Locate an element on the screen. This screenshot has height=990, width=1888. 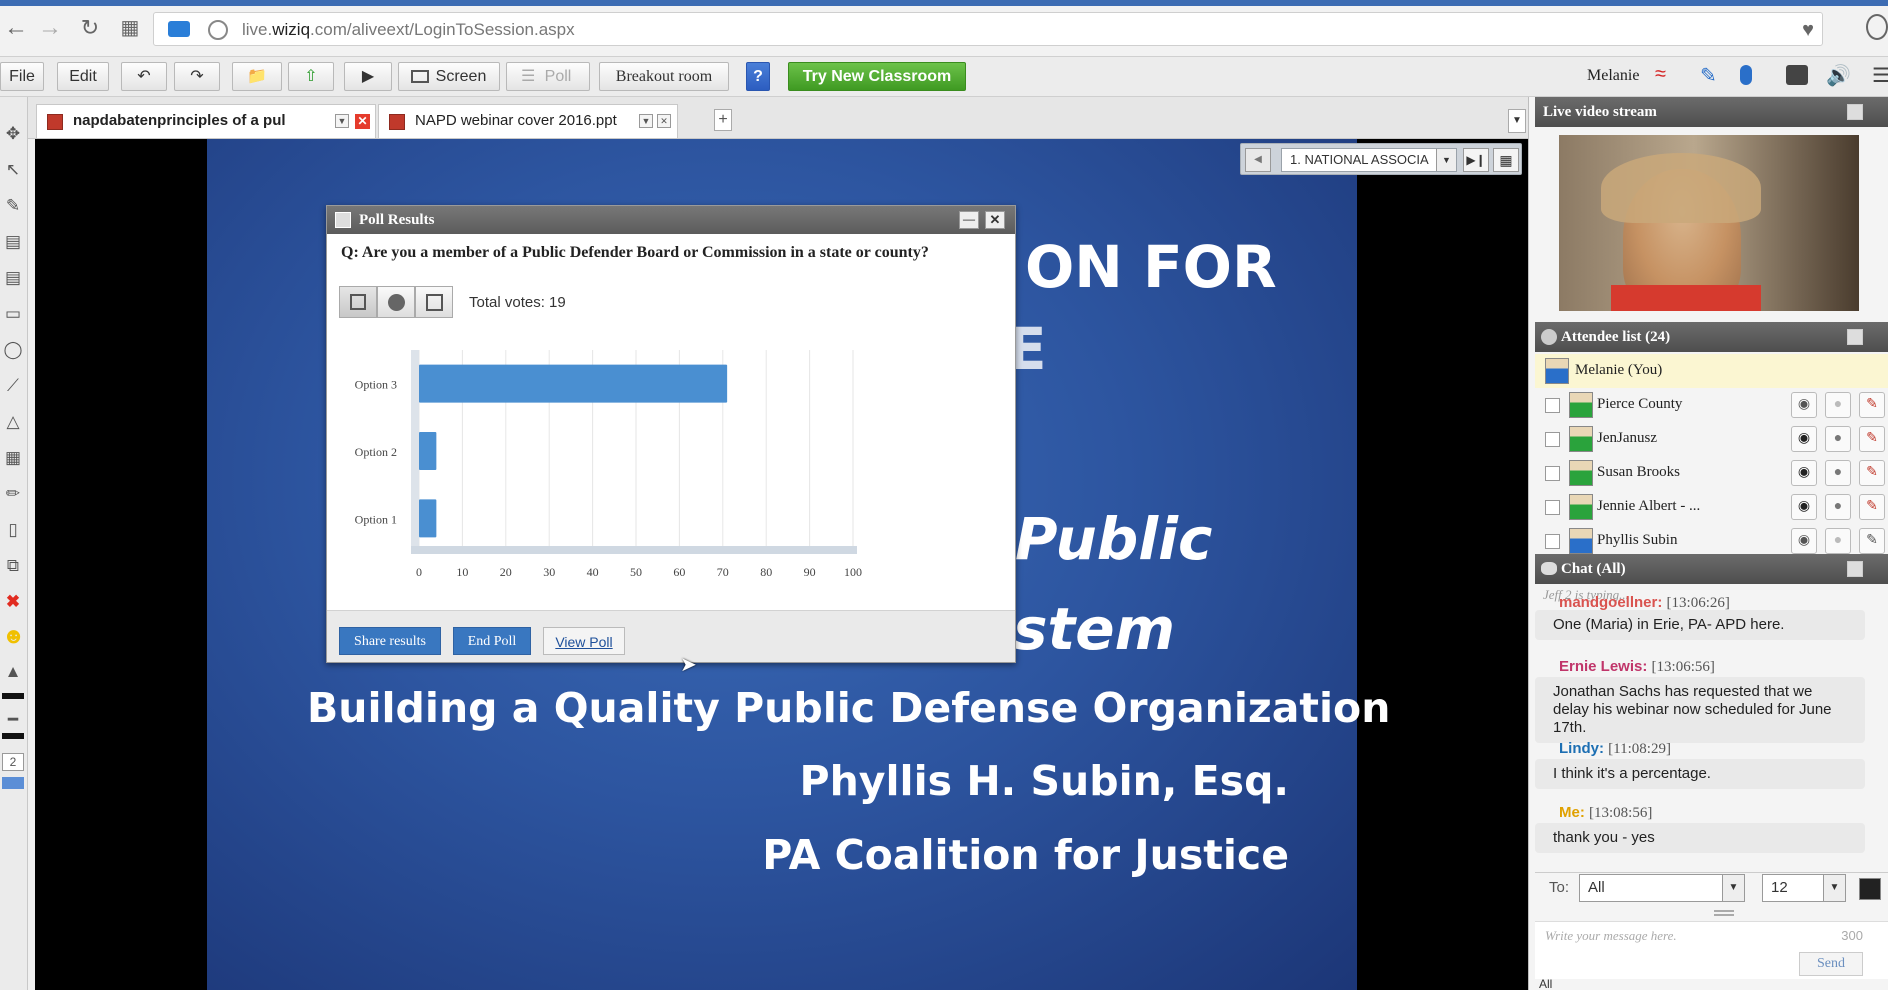
tab-document-1: napdabatenprinciples of a pul ▼ ✕ is located at coordinates (206, 121).